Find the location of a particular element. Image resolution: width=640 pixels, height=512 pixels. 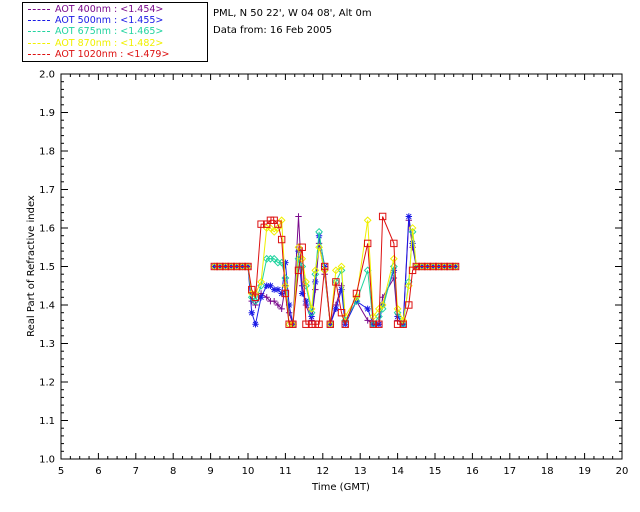

legend-item: AOT 675nm : <1.465> is located at coordinates (115, 31).